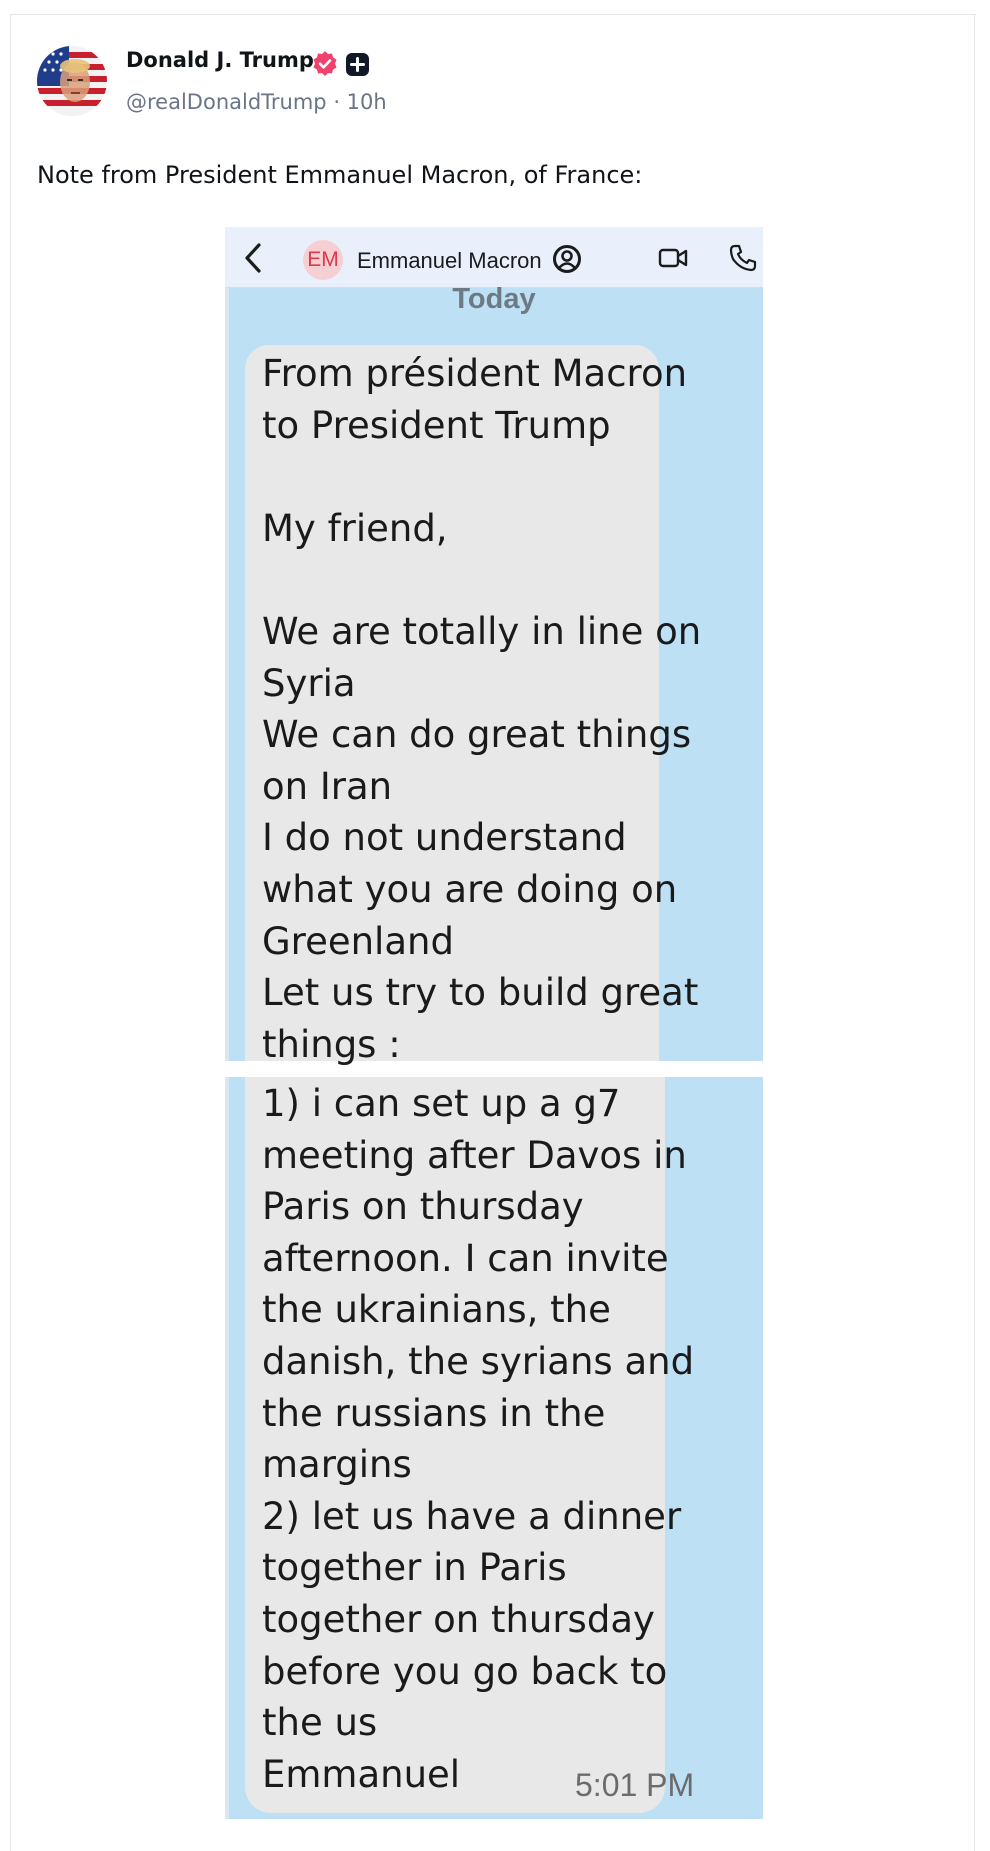 This screenshot has width=990, height=1851. What do you see at coordinates (220, 60) in the screenshot?
I see `author-name: Donald J. Trump` at bounding box center [220, 60].